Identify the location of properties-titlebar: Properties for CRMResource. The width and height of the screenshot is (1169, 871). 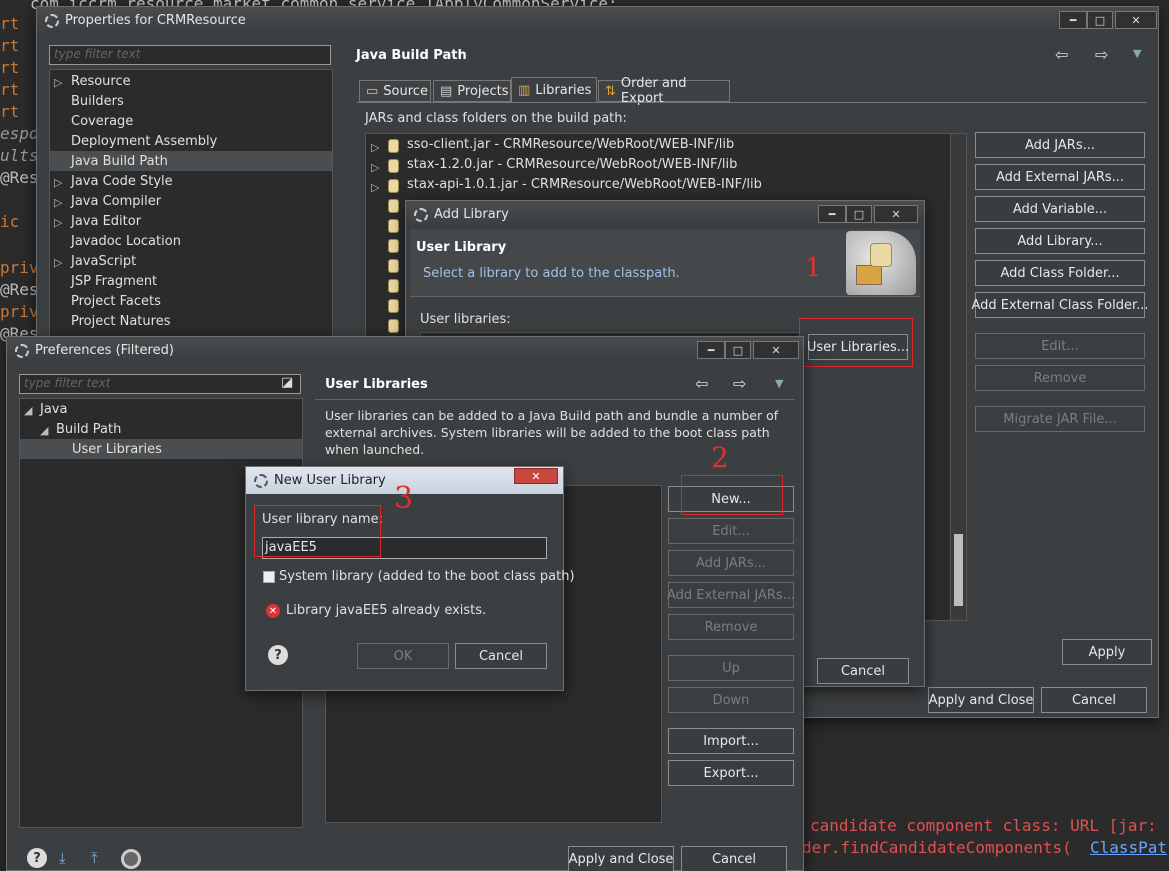
(597, 20).